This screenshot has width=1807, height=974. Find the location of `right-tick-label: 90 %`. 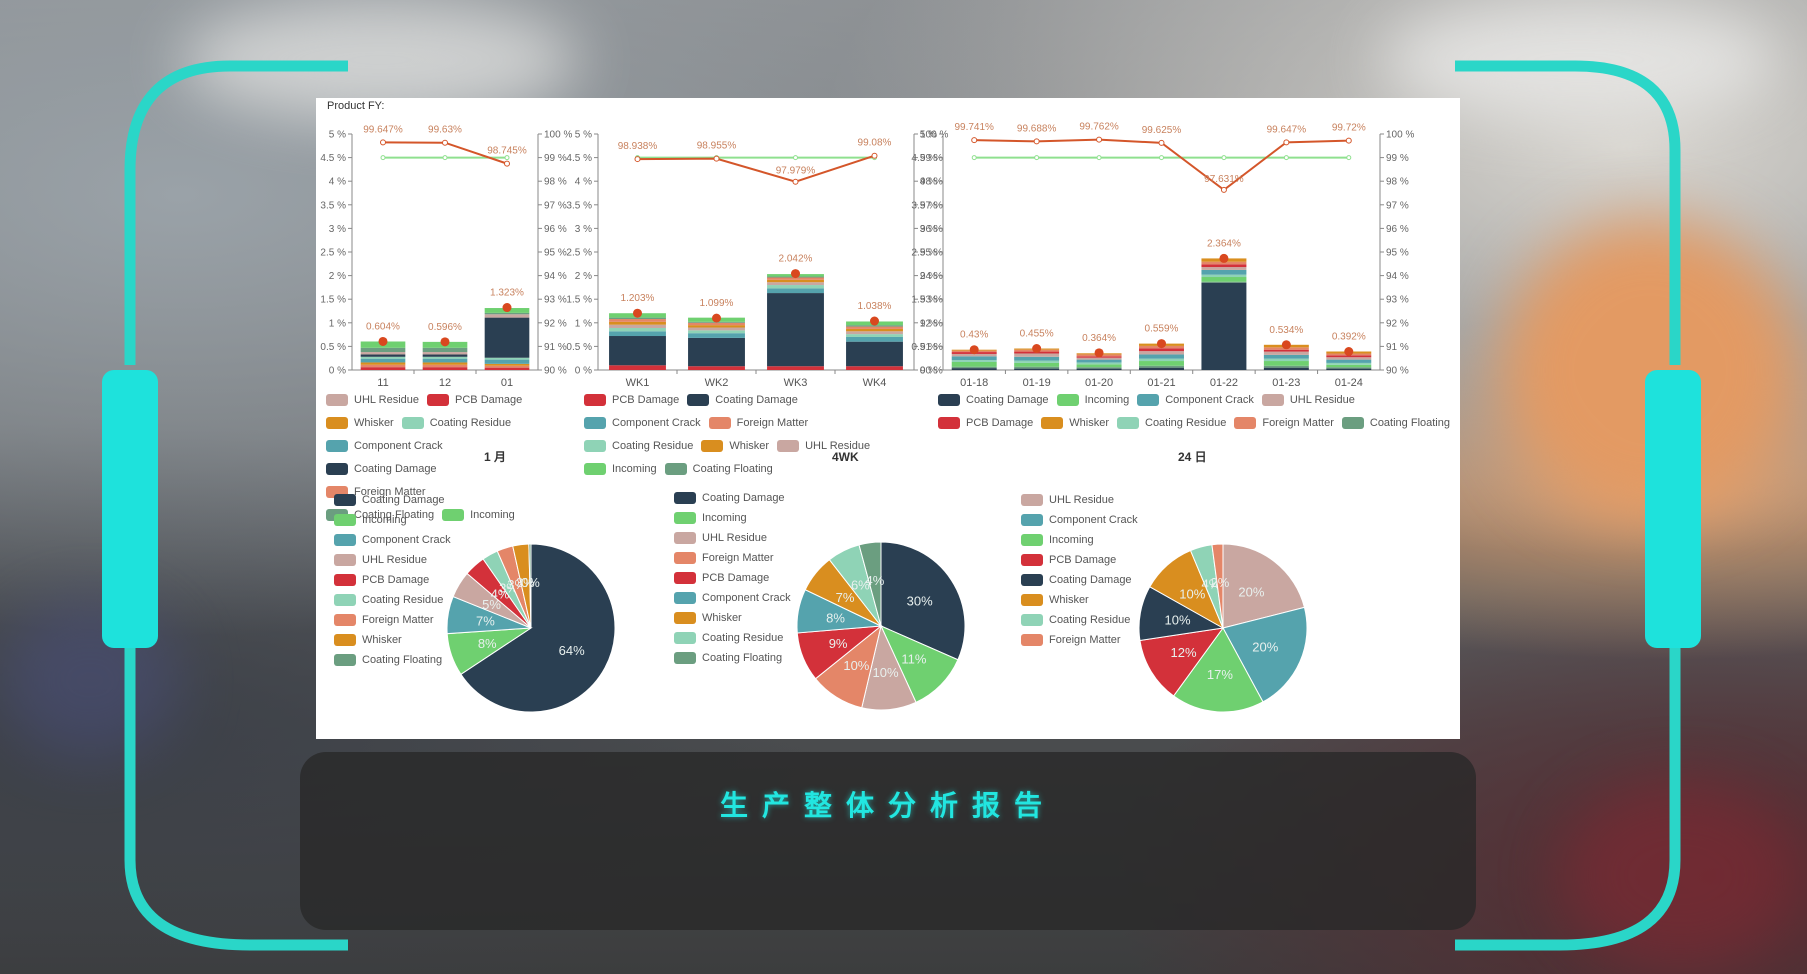

right-tick-label: 90 % is located at coordinates (555, 371).